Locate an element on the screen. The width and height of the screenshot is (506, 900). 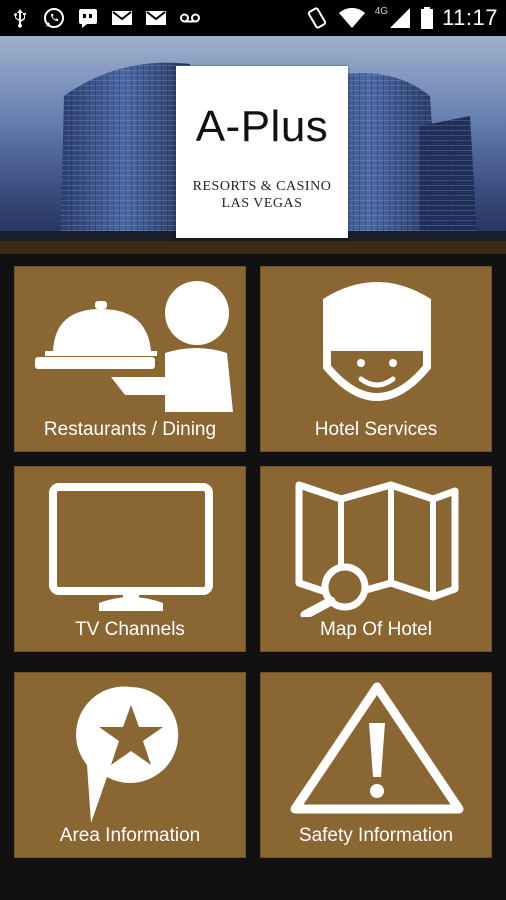
rotate-icon is located at coordinates (316, 18).